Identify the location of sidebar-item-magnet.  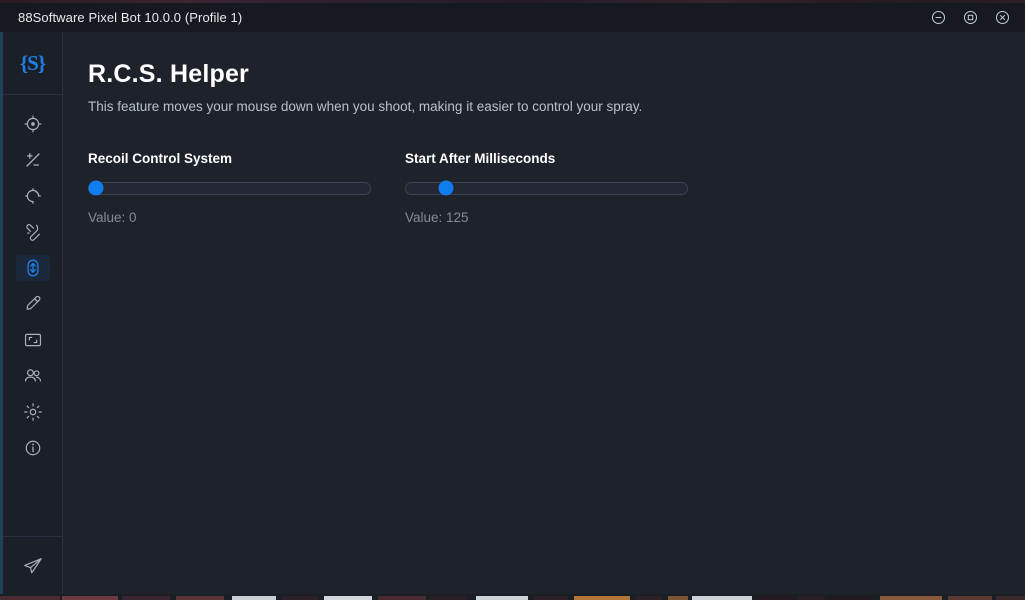
(33, 232).